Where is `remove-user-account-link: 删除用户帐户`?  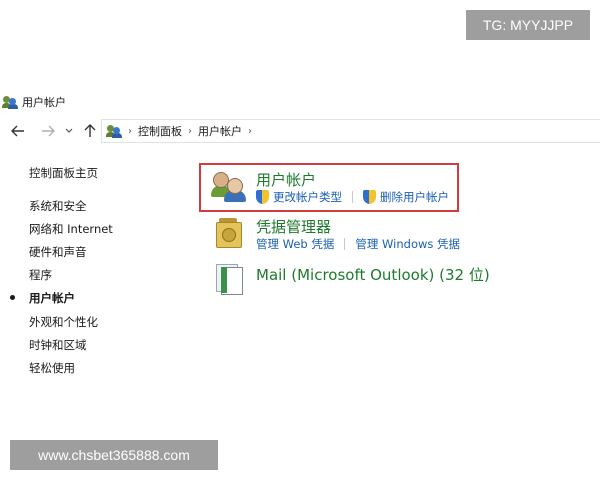
remove-user-account-link: 删除用户帐户 is located at coordinates (414, 197).